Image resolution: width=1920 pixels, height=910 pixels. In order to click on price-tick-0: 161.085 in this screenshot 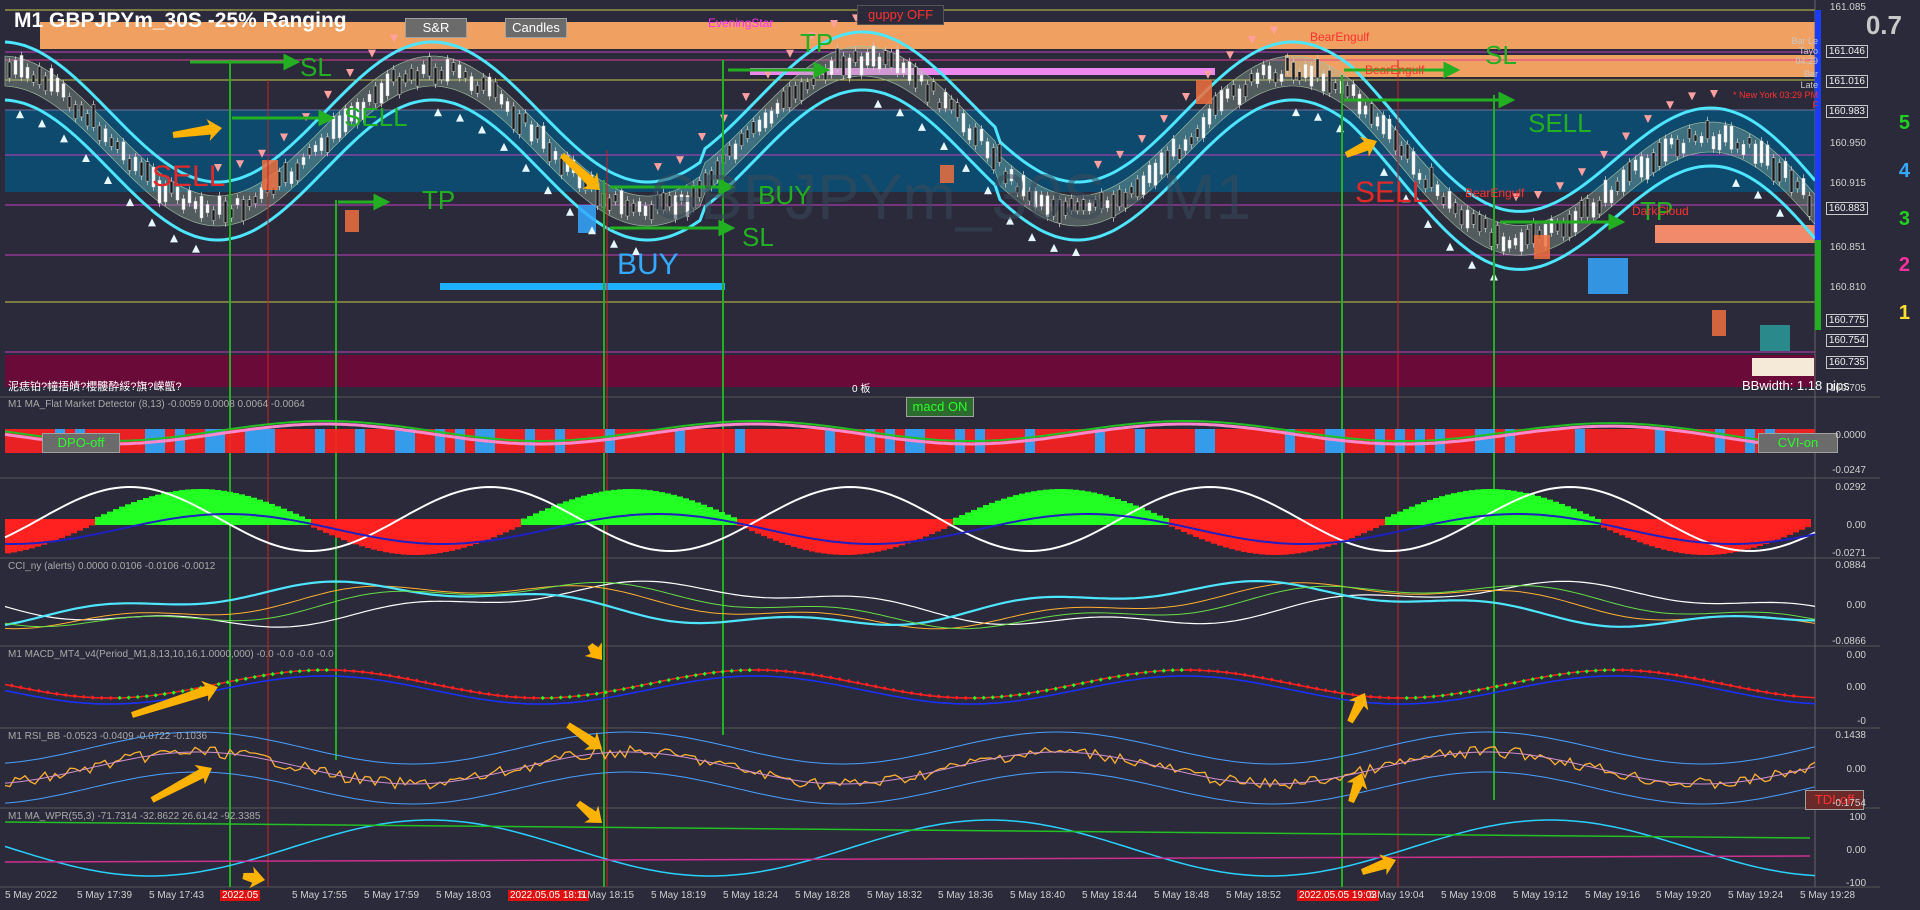, I will do `click(1847, 7)`.